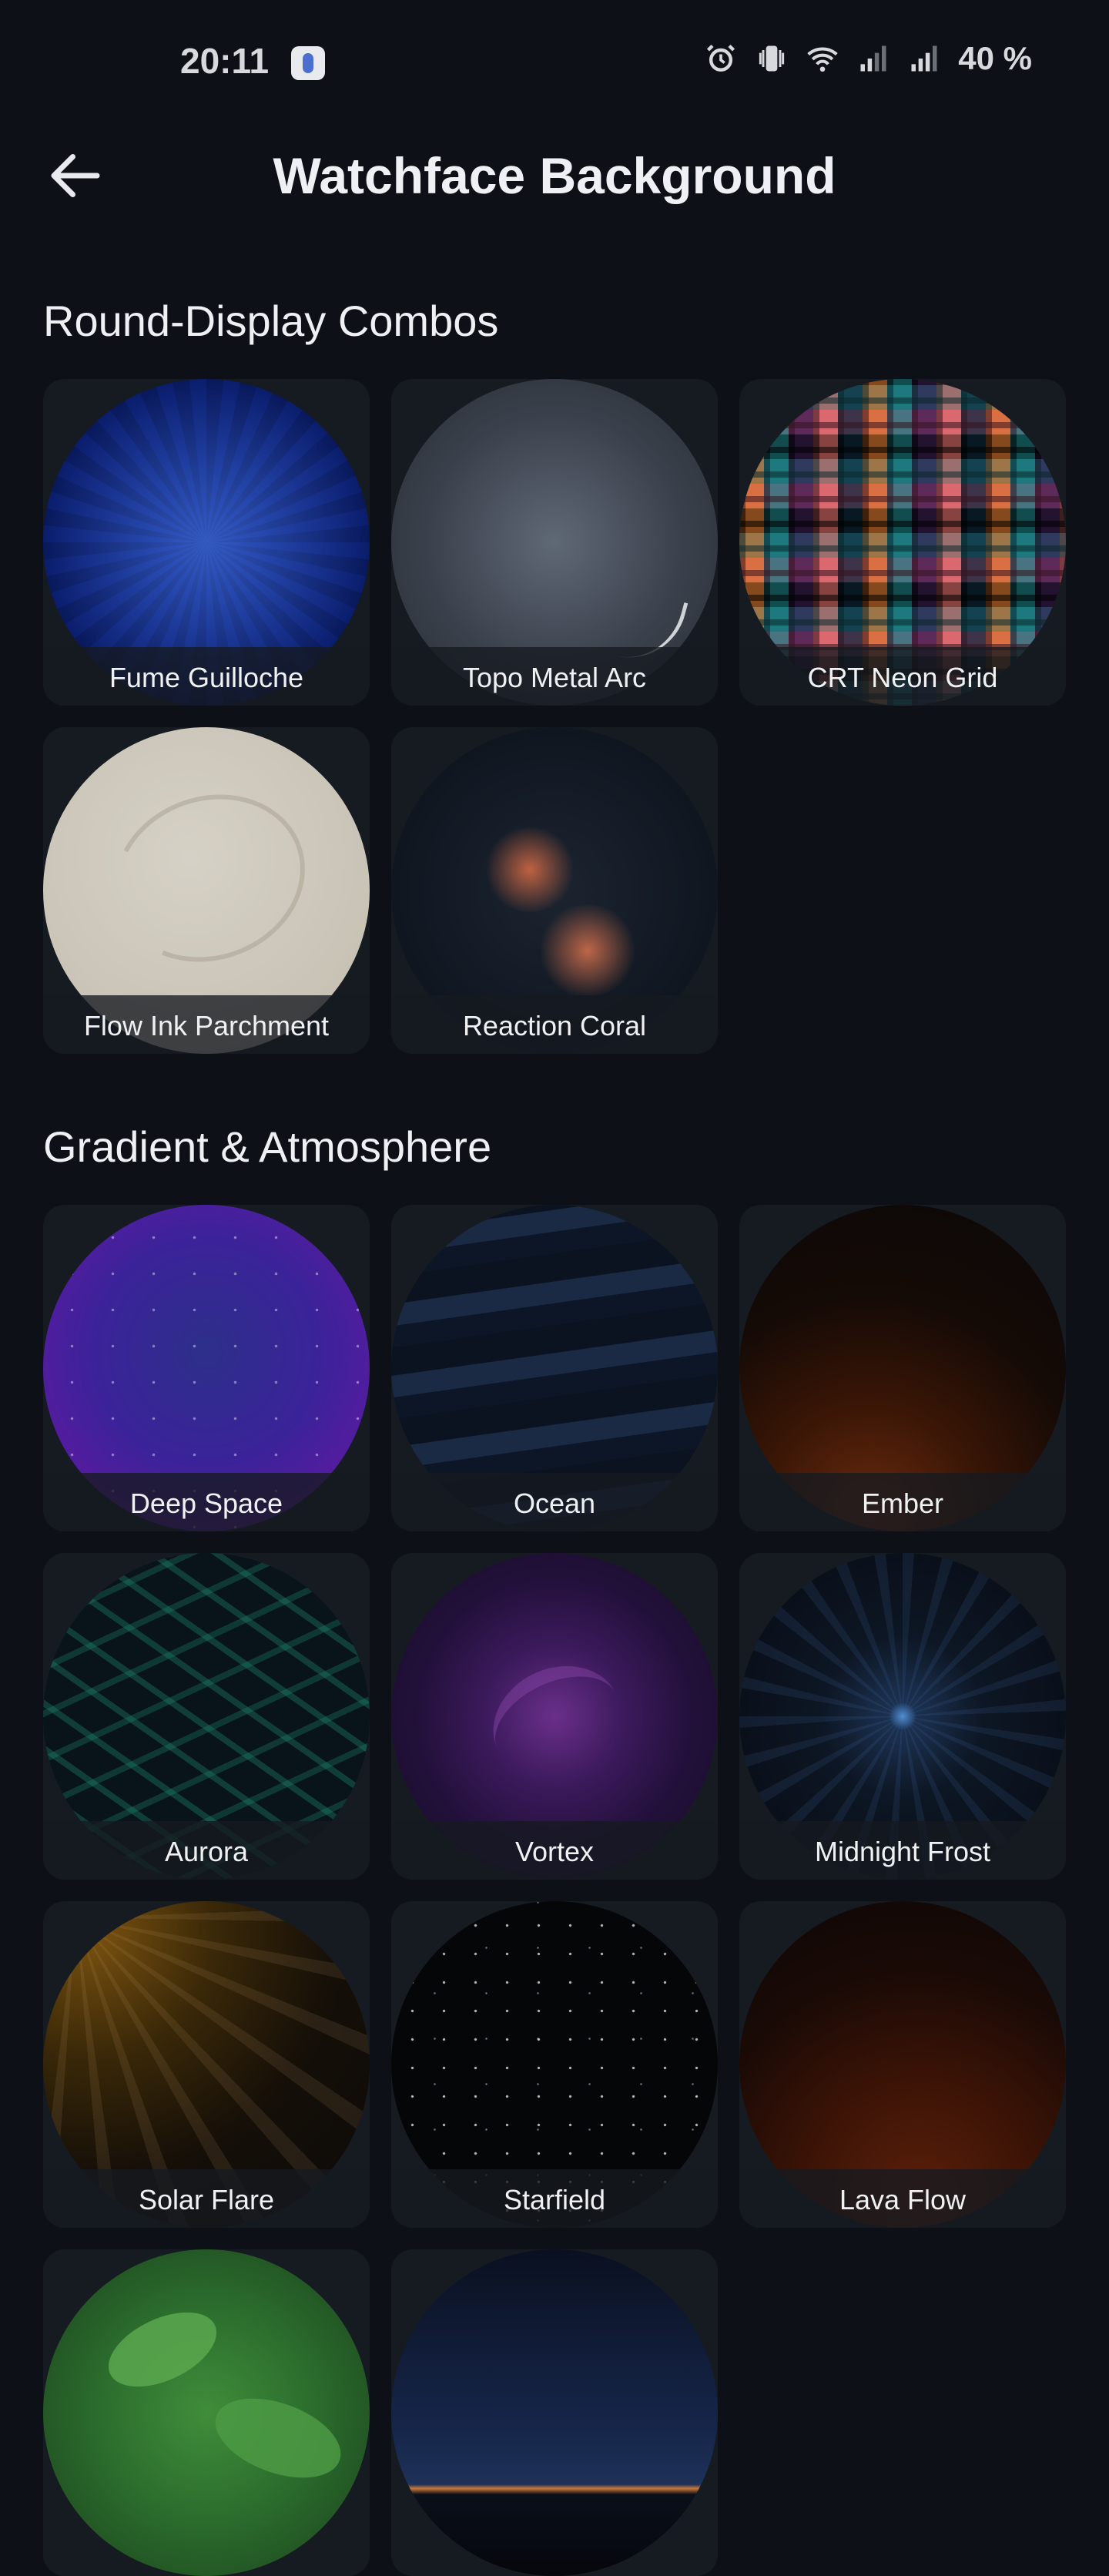  I want to click on option-label: Ember, so click(902, 1502).